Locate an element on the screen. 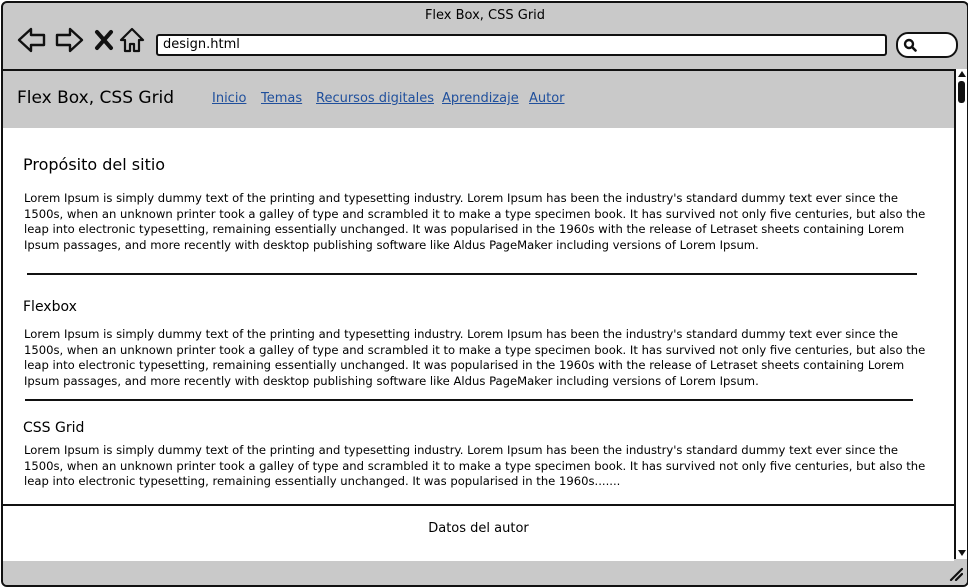 This screenshot has width=968, height=587. section-heading-proposito: Propósito del sitio is located at coordinates (94, 164).